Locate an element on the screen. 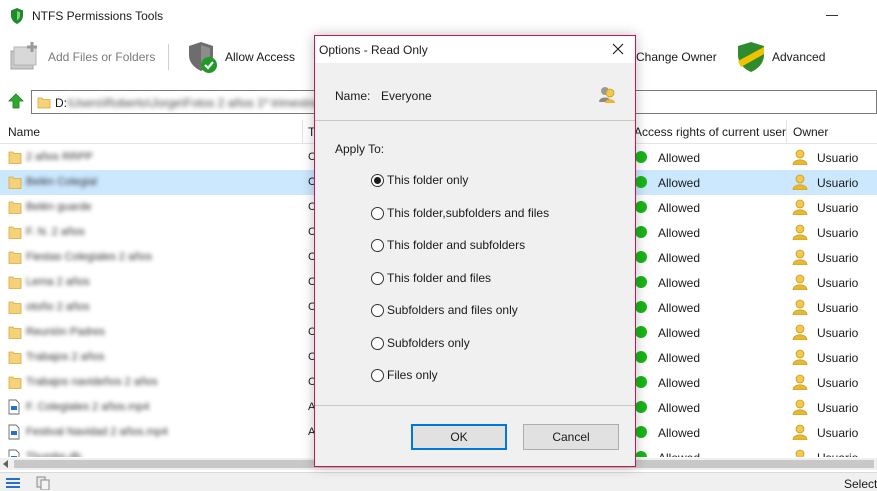 The image size is (877, 491). radio-option: Subfolders and files only is located at coordinates (444, 310).